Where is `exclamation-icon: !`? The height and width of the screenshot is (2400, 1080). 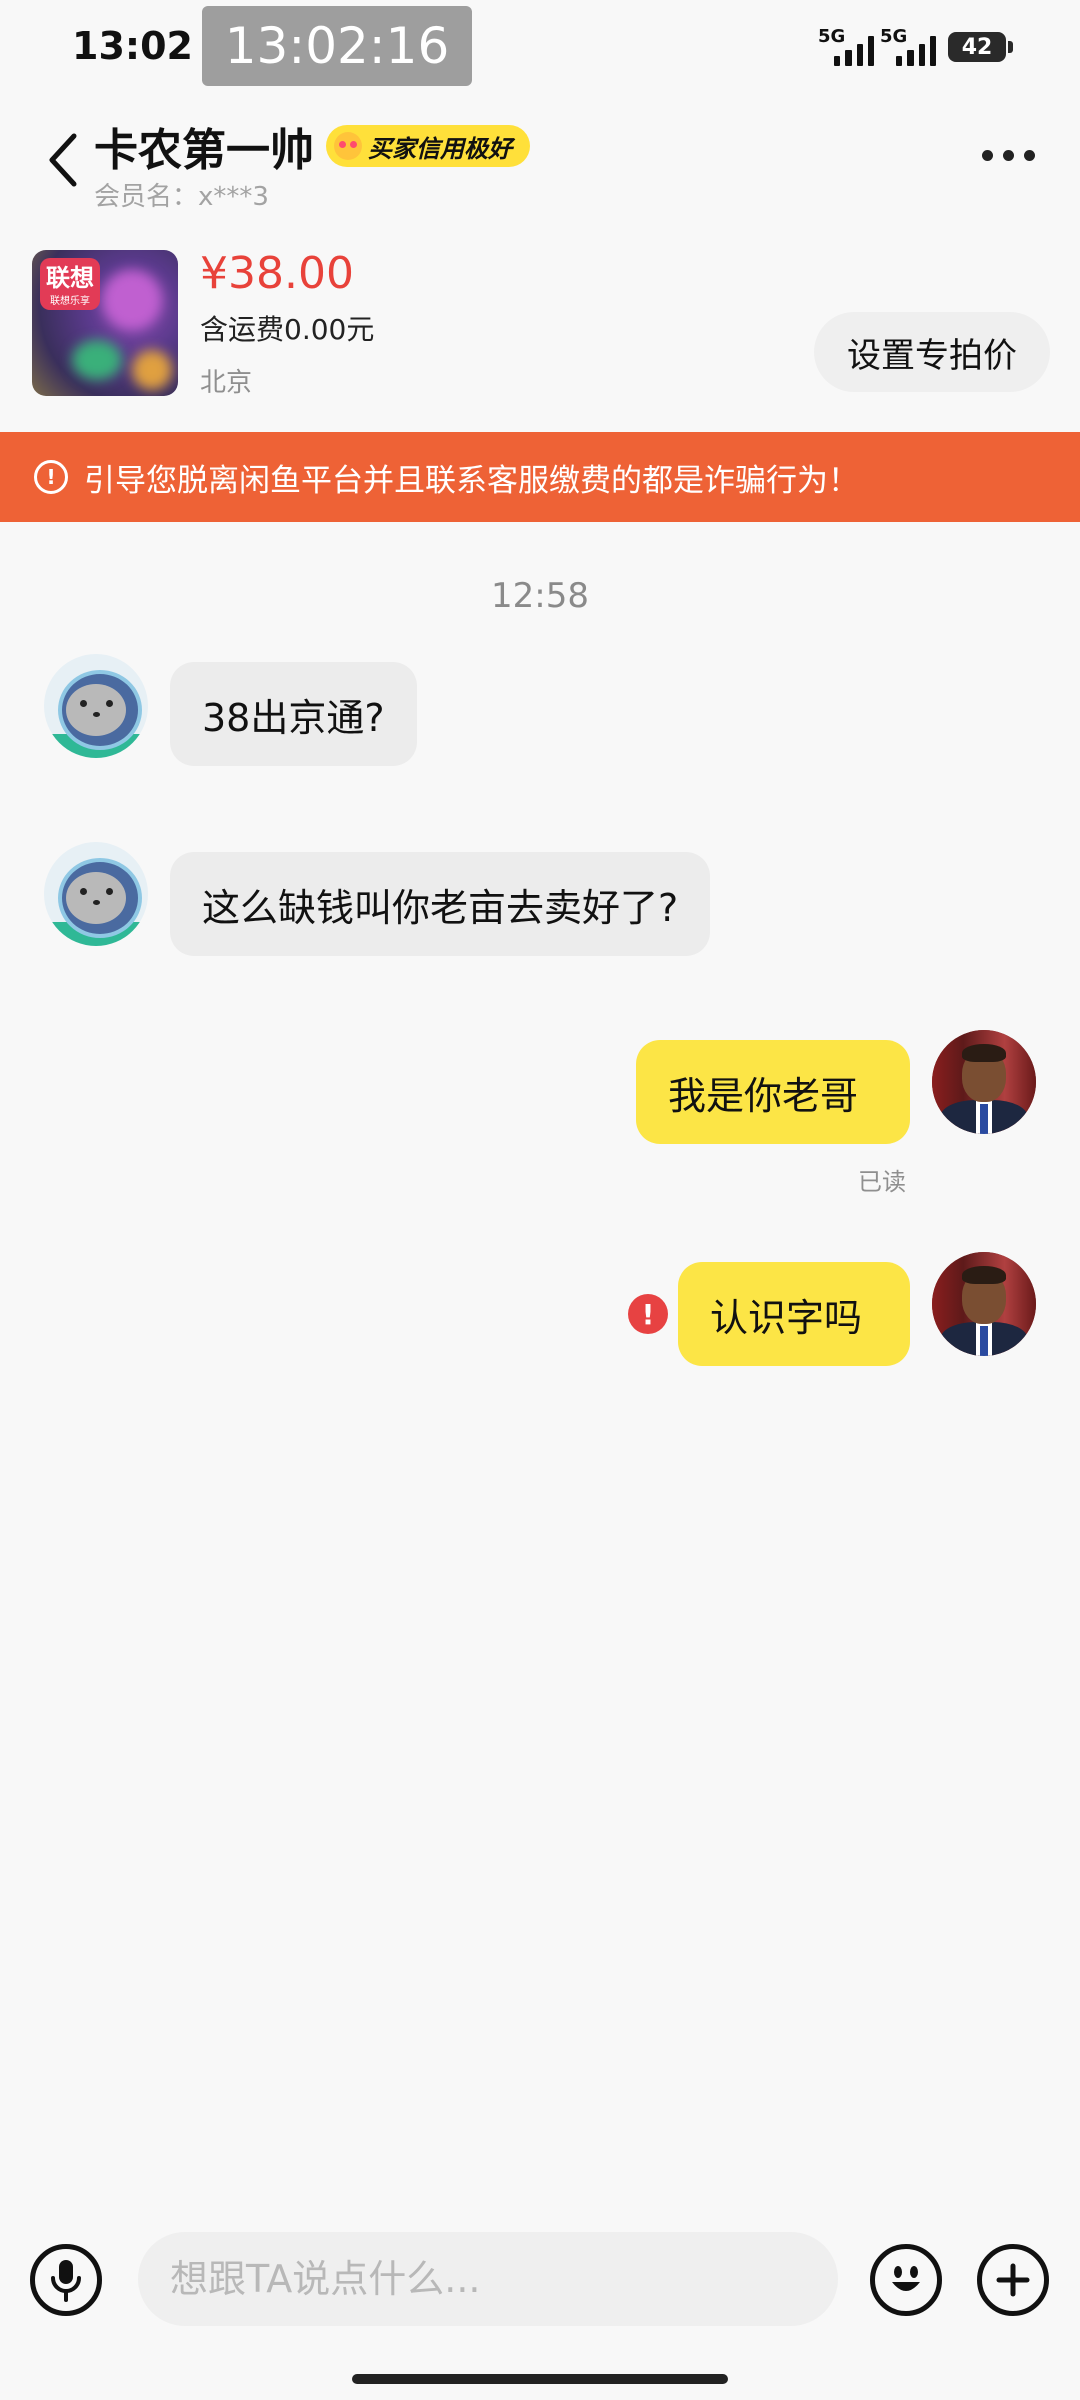 exclamation-icon: ! is located at coordinates (51, 477).